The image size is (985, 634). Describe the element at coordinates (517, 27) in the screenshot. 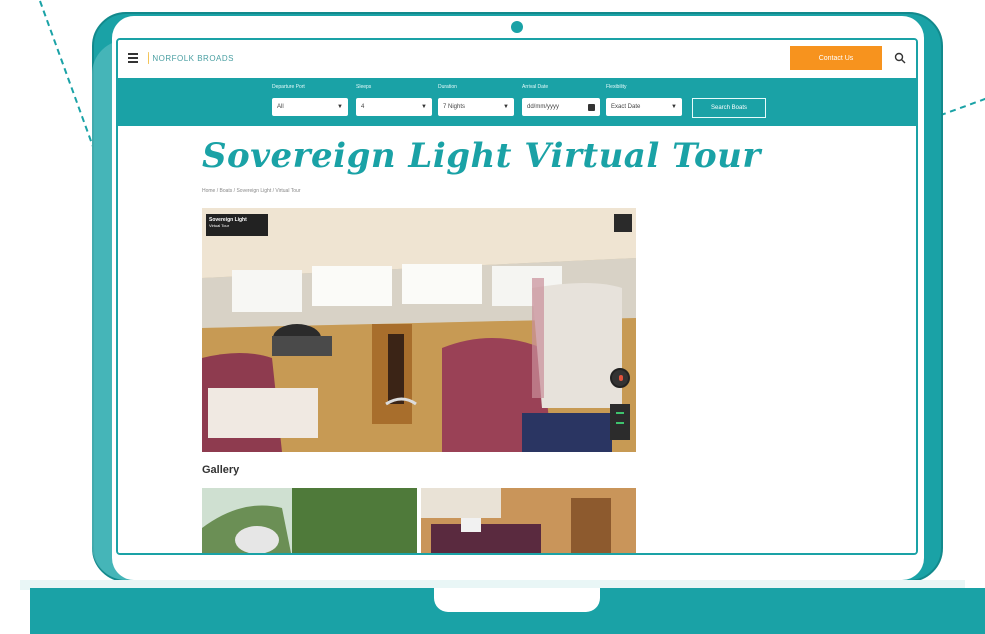

I see `camera-icon` at that location.